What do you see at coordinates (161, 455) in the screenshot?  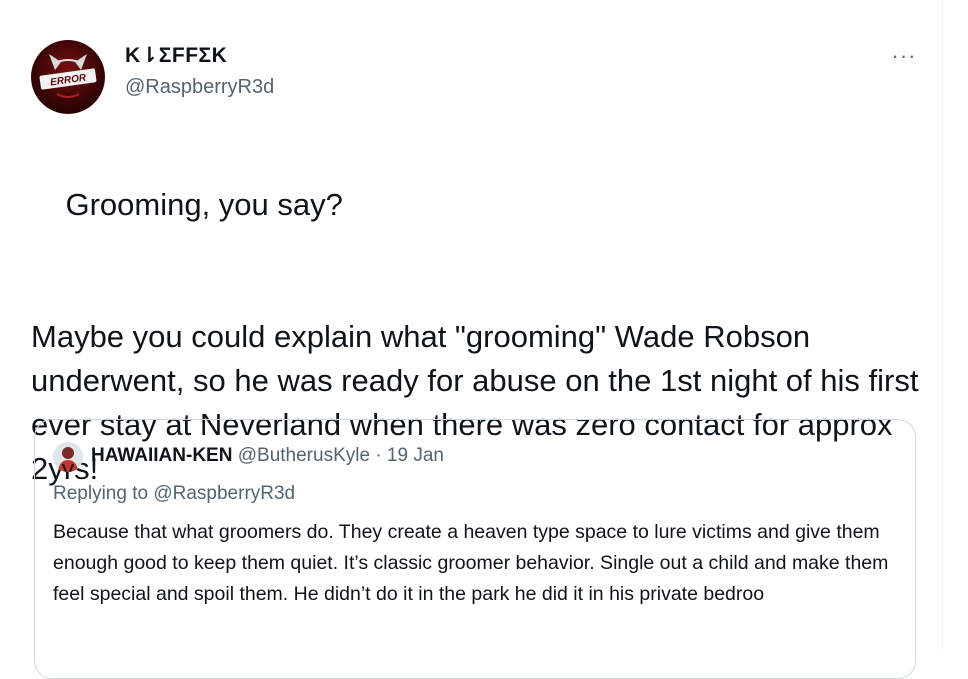 I see `quoted-author-name: HAWAIIAN-KEN` at bounding box center [161, 455].